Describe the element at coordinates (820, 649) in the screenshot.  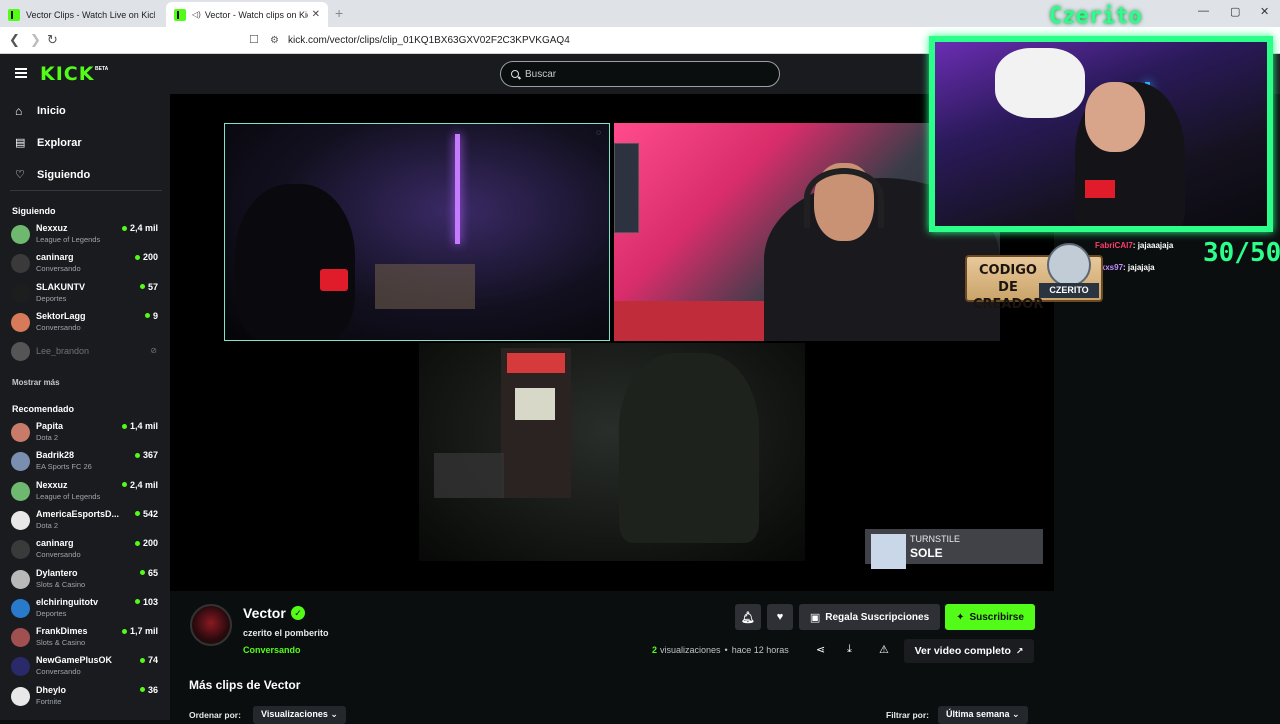
I see `share-icon: ⋖` at that location.